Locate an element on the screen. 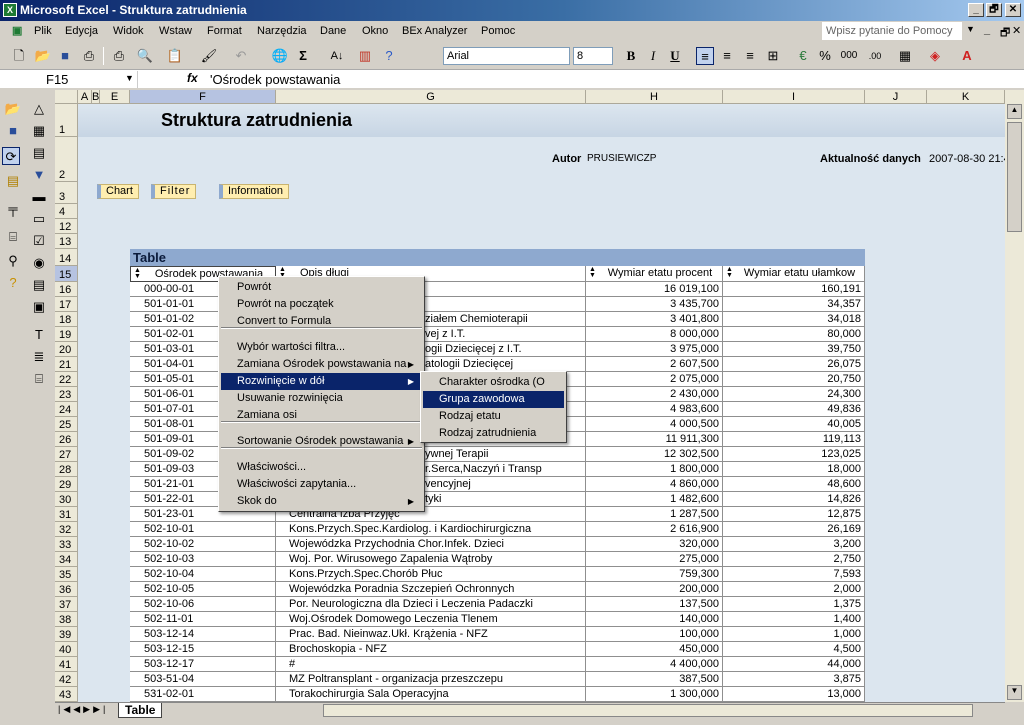 The image size is (1024, 725). cell-ulamkow: 14,826 is located at coordinates (794, 499).